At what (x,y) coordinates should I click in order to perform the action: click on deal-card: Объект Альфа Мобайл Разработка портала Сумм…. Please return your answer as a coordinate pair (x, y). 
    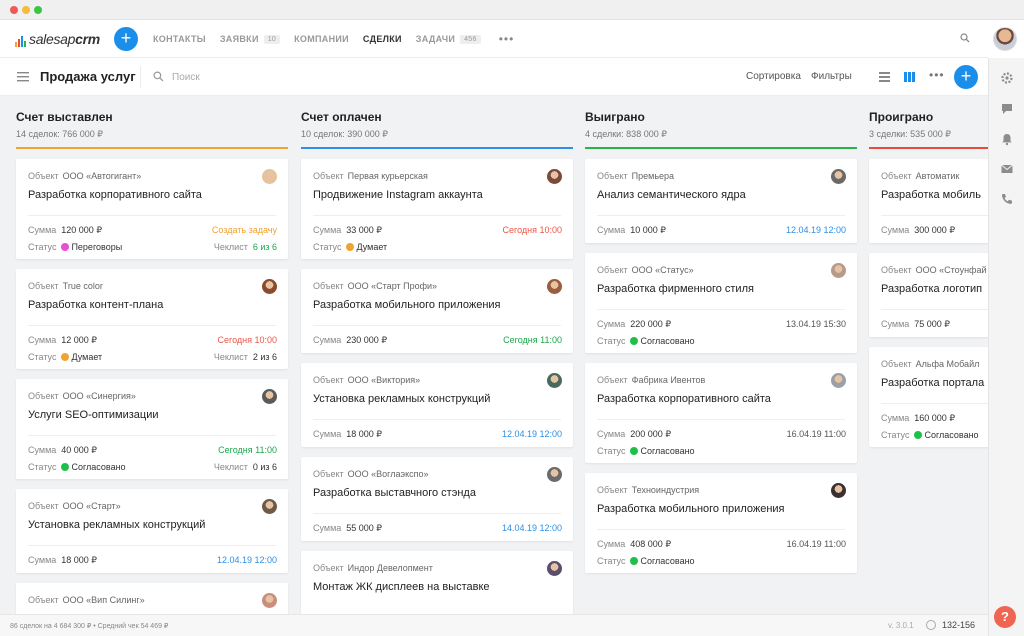
    Looking at the image, I should click on (928, 397).